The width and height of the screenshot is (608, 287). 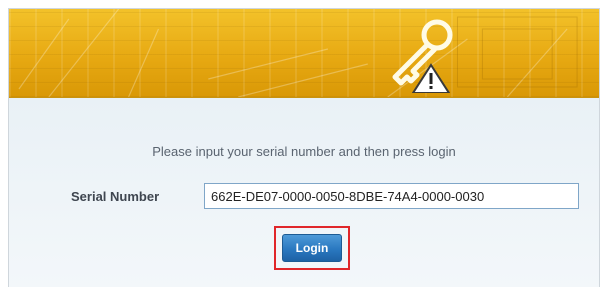 What do you see at coordinates (422, 56) in the screenshot?
I see `key-warning-icon` at bounding box center [422, 56].